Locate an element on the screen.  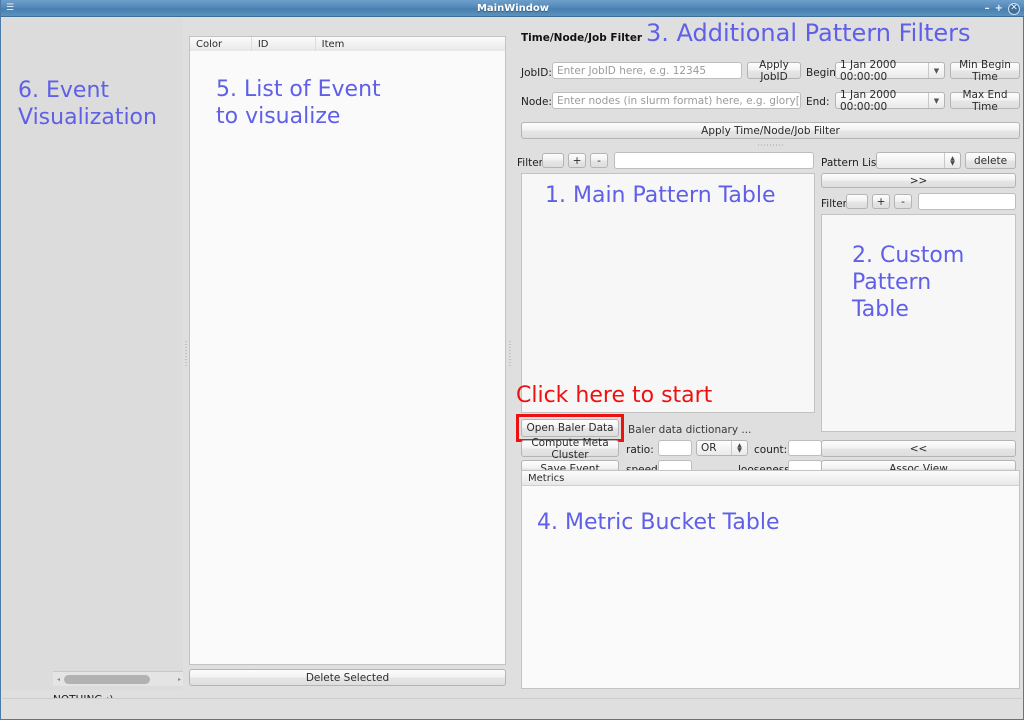
main-filter-add-button: + is located at coordinates (577, 160).